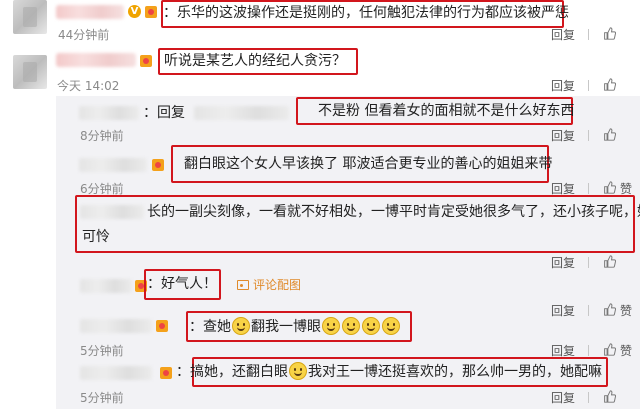 The image size is (640, 409). I want to click on reply-text: ：搞她，还翻白眼, so click(232, 372).